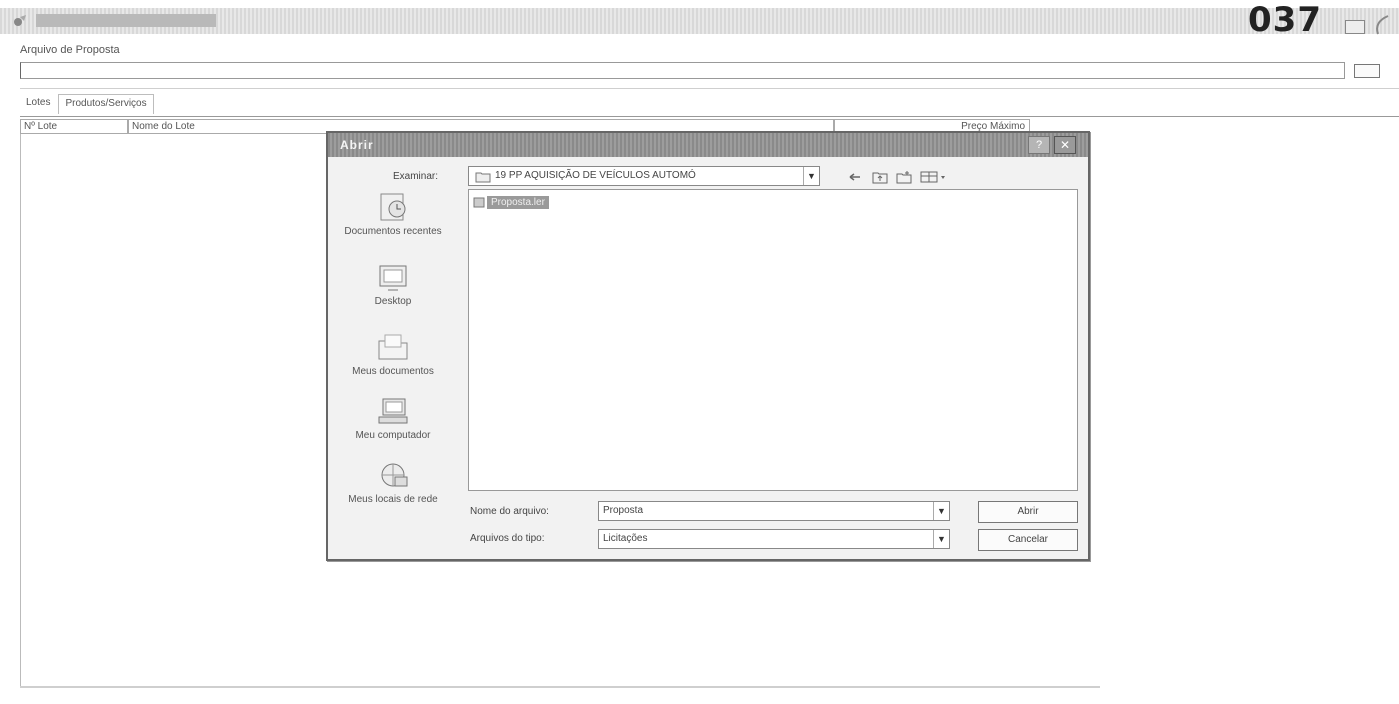  What do you see at coordinates (393, 207) in the screenshot?
I see `recent-documents-icon` at bounding box center [393, 207].